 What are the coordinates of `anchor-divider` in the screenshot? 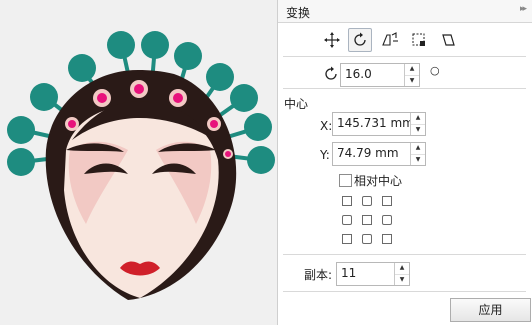 It's located at (404, 254).